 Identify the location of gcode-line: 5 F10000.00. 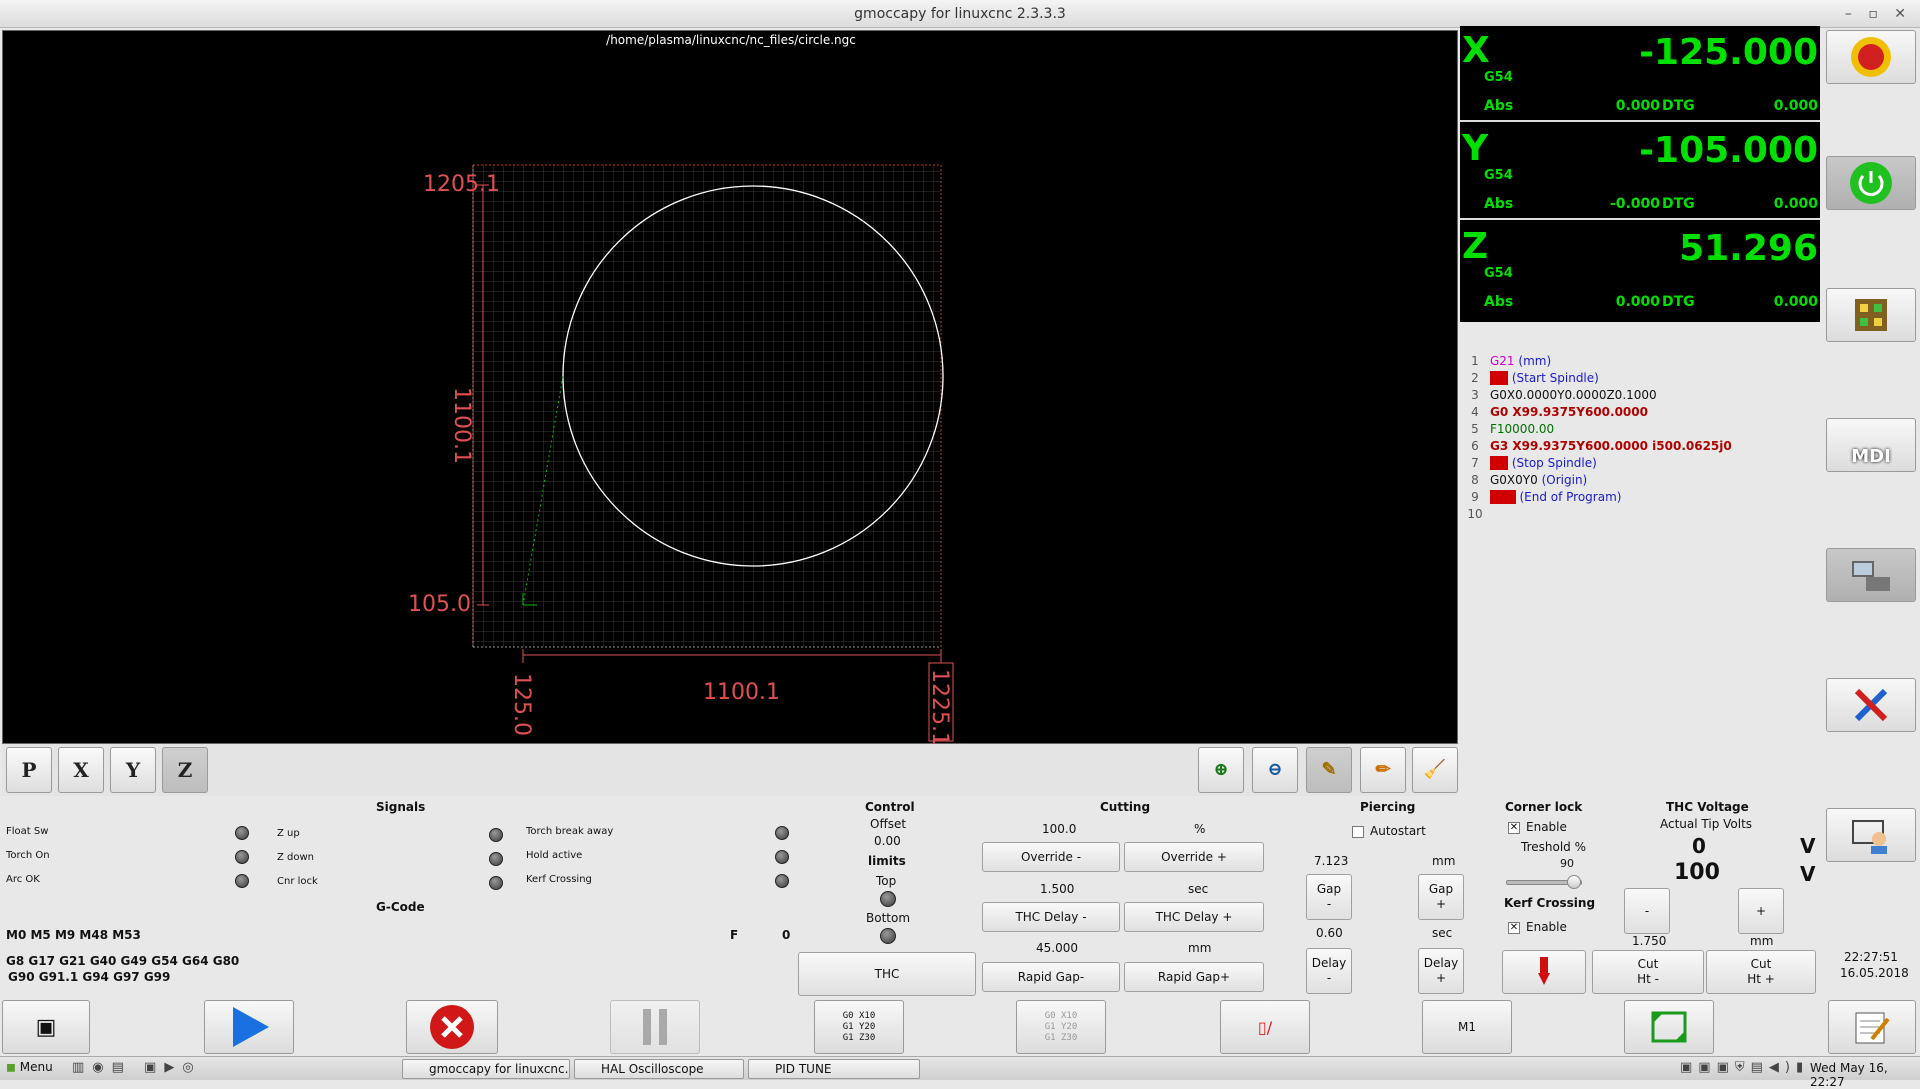
(1640, 430).